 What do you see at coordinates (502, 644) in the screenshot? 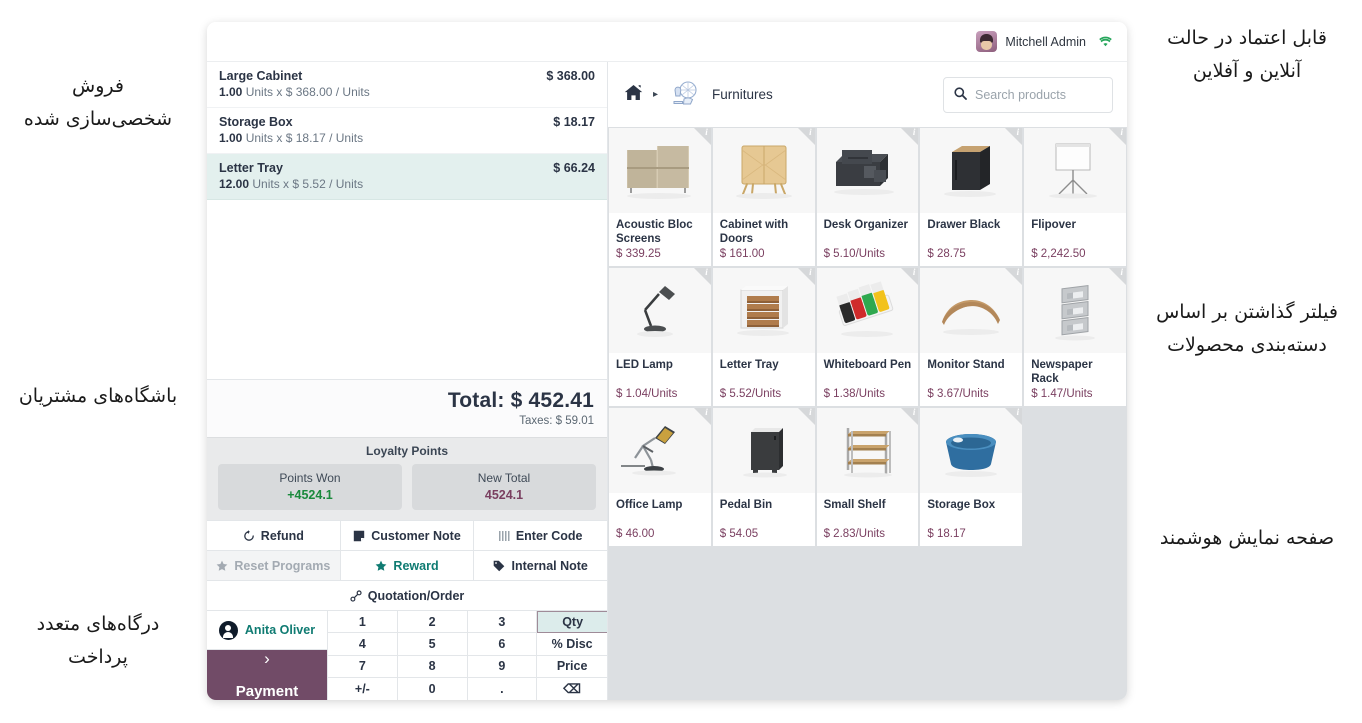
I see `numpad-key-6: 6` at bounding box center [502, 644].